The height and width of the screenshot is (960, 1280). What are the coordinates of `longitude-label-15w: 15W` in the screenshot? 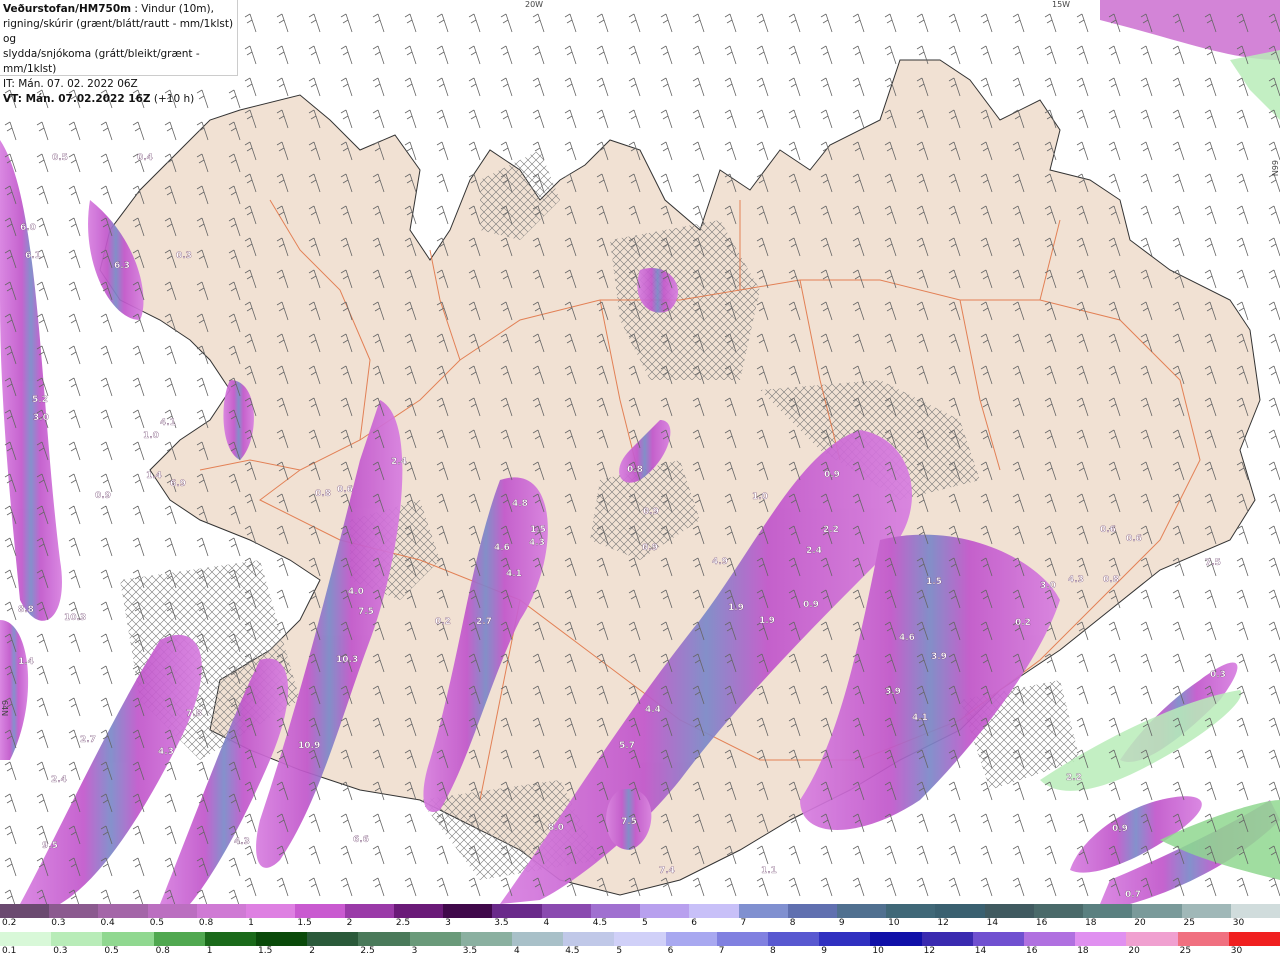 It's located at (1061, 4).